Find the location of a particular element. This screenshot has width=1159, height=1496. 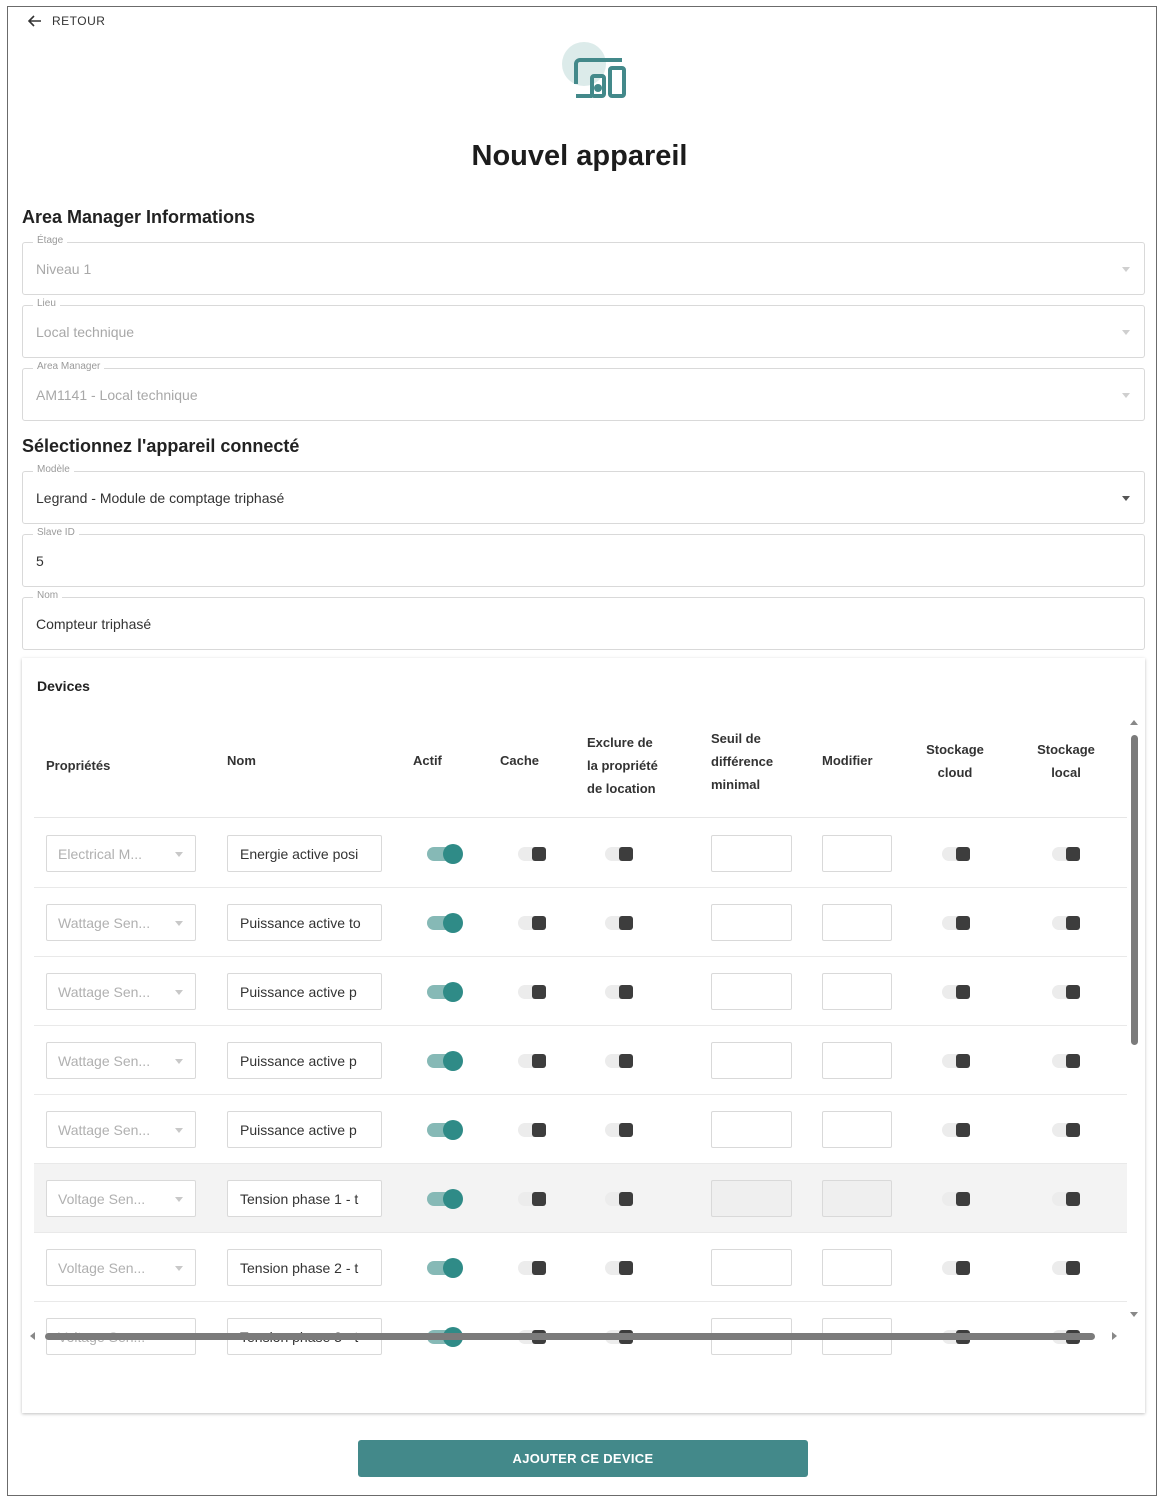

slave-id-field: Slave ID 5 is located at coordinates (583, 557).